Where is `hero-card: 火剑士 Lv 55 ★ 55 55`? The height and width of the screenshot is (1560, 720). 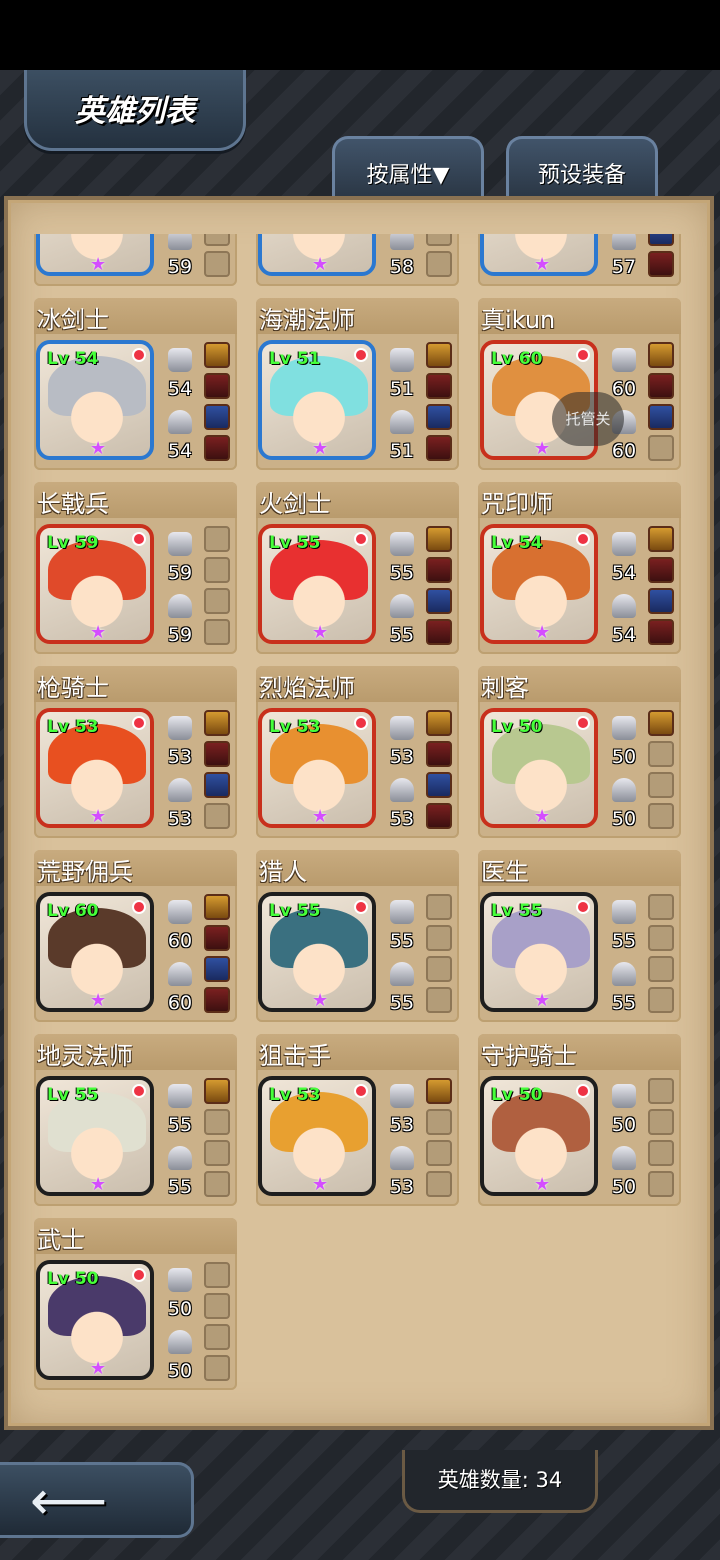
hero-card: 火剑士 Lv 55 ★ 55 55 is located at coordinates (357, 568).